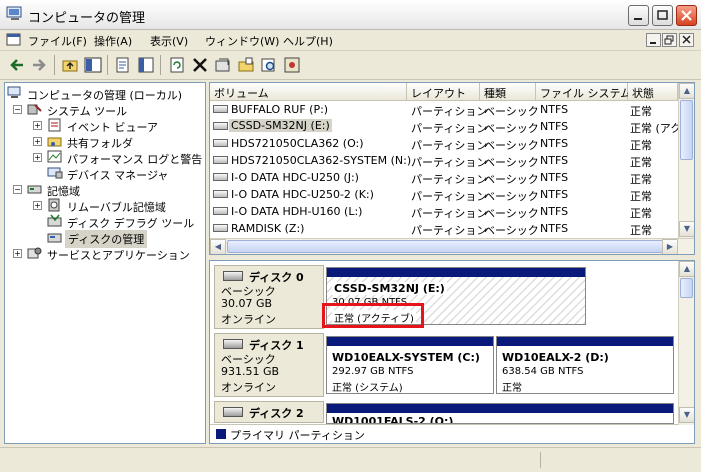  What do you see at coordinates (93, 65) in the screenshot?
I see `show-hide-tree-icon` at bounding box center [93, 65].